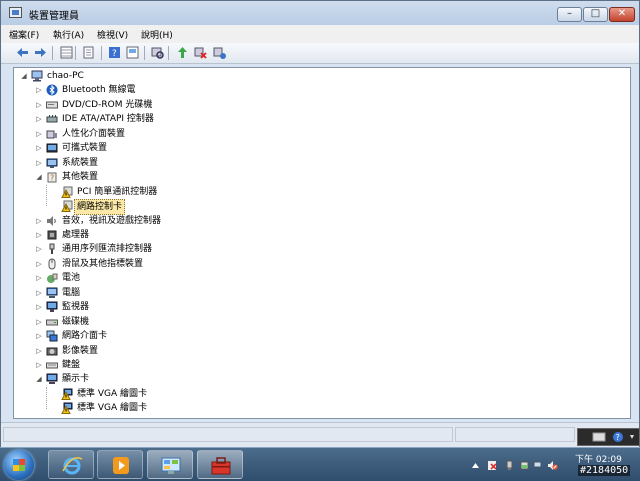 Image resolution: width=640 pixels, height=481 pixels. I want to click on maximize-button: □, so click(595, 14).